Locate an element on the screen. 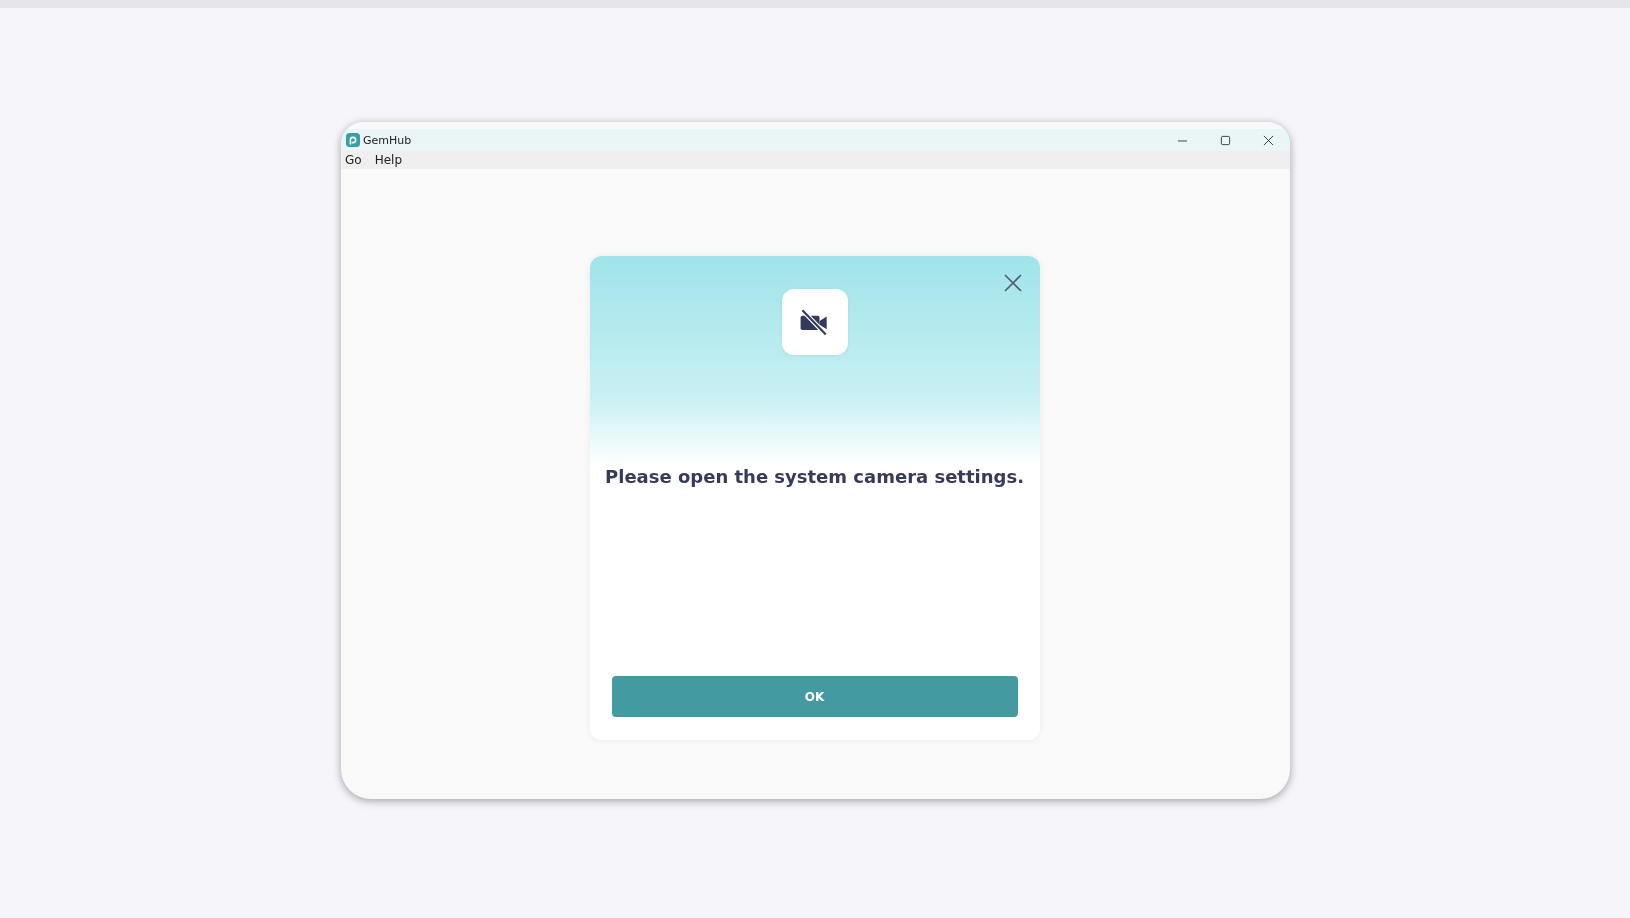 This screenshot has height=918, width=1630. app-logo-icon is located at coordinates (353, 140).